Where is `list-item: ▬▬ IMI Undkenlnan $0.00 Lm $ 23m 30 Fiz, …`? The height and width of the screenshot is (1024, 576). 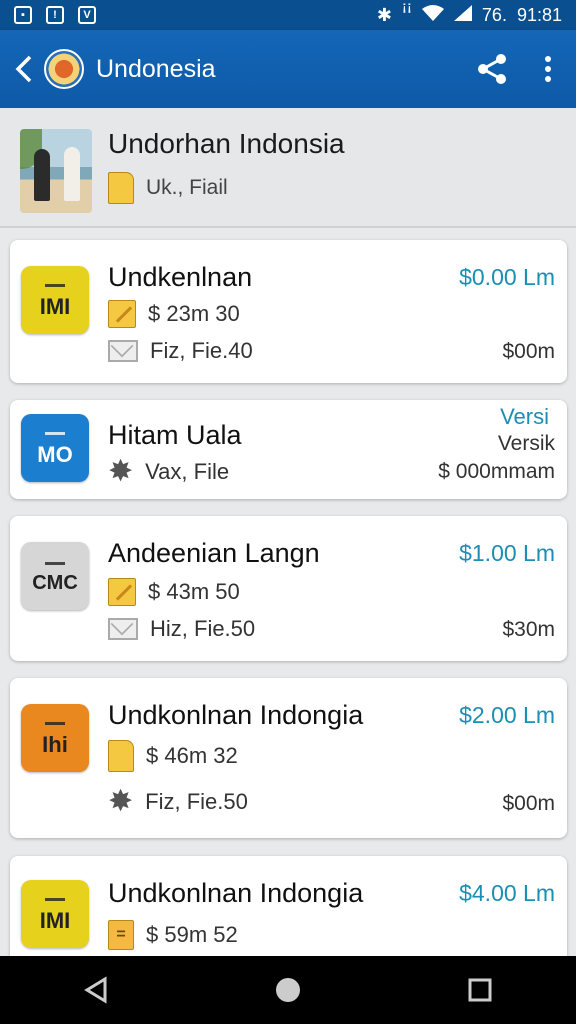 list-item: ▬▬ IMI Undkenlnan $0.00 Lm $ 23m 30 Fiz, … is located at coordinates (288, 311).